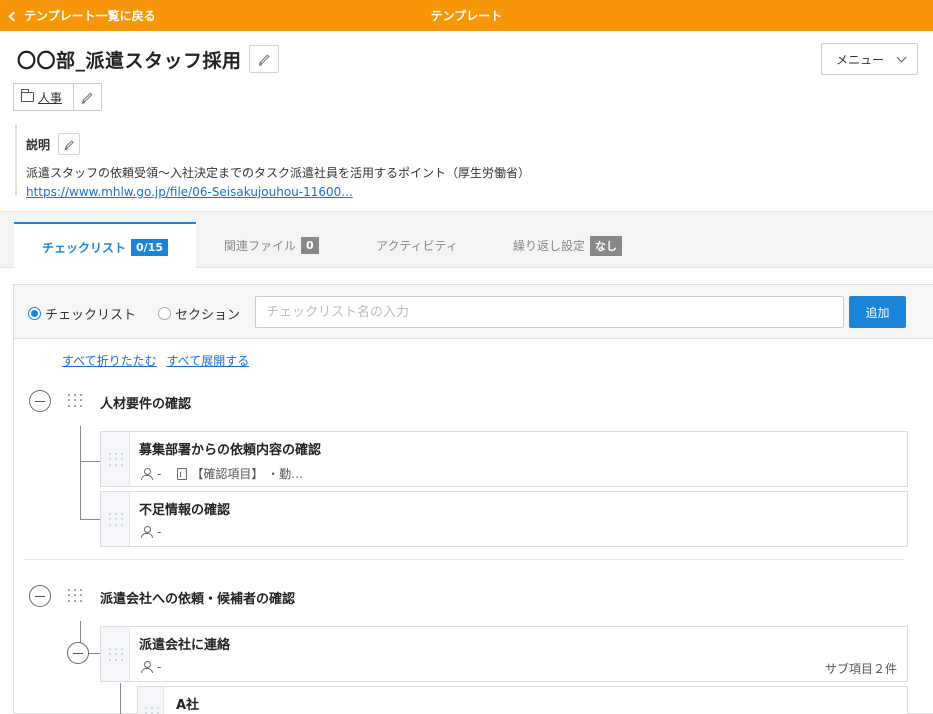  I want to click on menu-dropdown-button: メニュー, so click(869, 59).